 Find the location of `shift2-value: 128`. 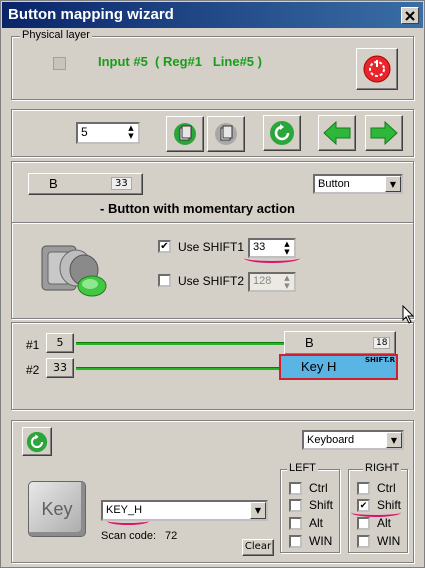

shift2-value: 128 is located at coordinates (262, 281).